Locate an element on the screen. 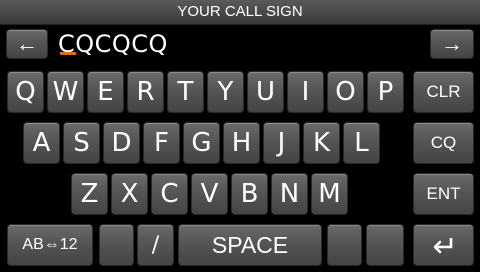 The height and width of the screenshot is (272, 480). key-t: T is located at coordinates (185, 92).